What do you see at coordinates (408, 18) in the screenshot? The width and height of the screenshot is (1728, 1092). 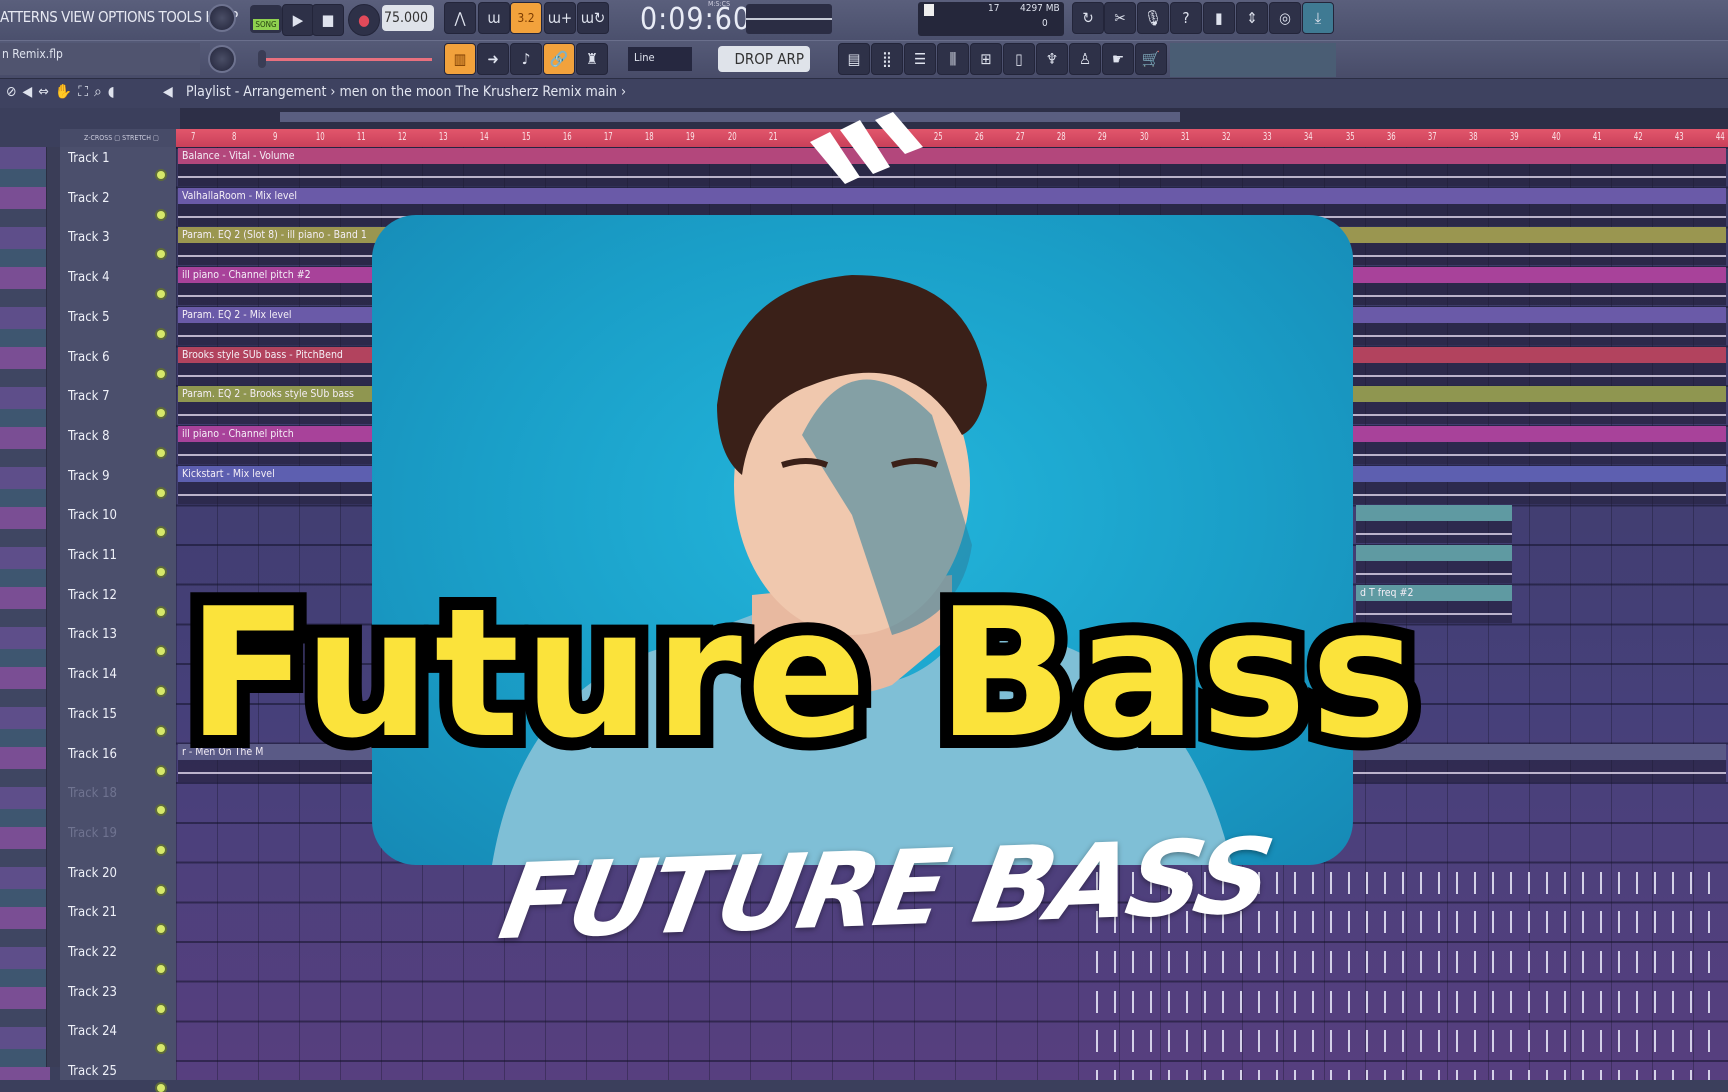 I see `tempo-field: 75.000` at bounding box center [408, 18].